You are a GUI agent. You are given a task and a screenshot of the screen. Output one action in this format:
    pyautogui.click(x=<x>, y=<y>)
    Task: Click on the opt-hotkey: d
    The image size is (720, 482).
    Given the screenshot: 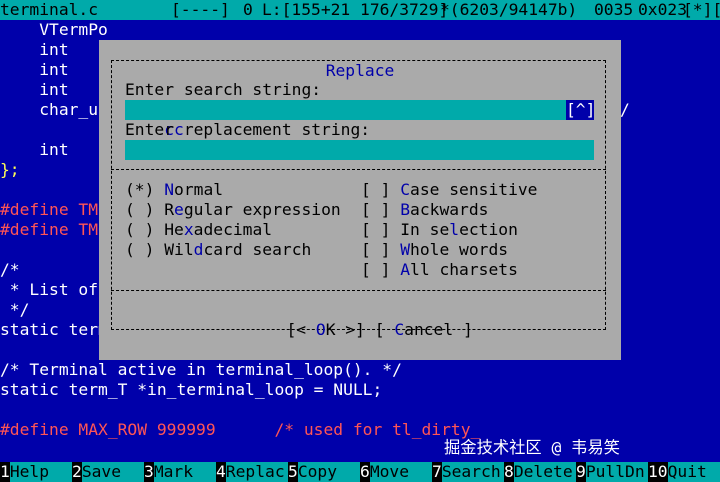 What is the action you would take?
    pyautogui.click(x=198, y=249)
    